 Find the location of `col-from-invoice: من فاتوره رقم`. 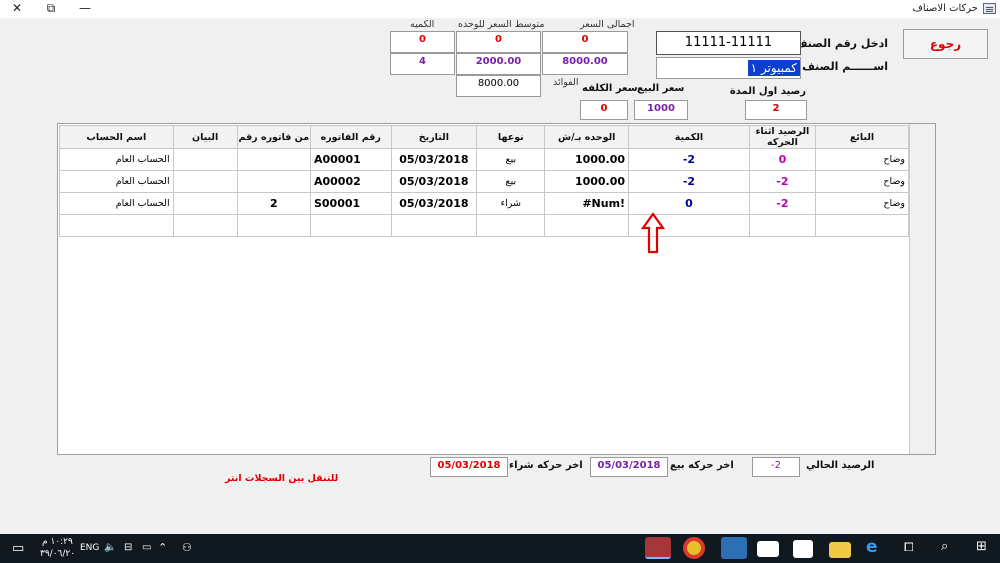

col-from-invoice: من فاتوره رقم is located at coordinates (273, 137).